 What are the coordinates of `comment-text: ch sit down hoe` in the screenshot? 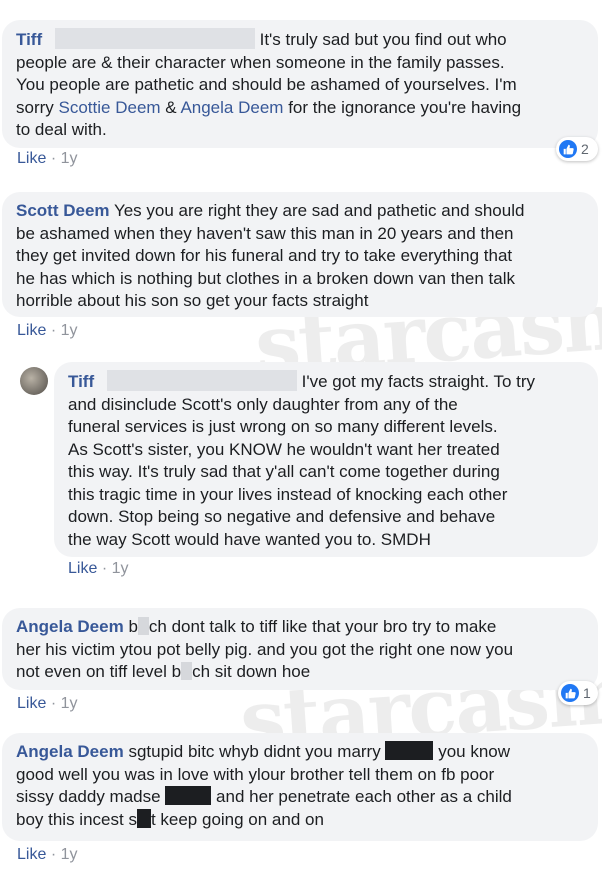 It's located at (251, 671).